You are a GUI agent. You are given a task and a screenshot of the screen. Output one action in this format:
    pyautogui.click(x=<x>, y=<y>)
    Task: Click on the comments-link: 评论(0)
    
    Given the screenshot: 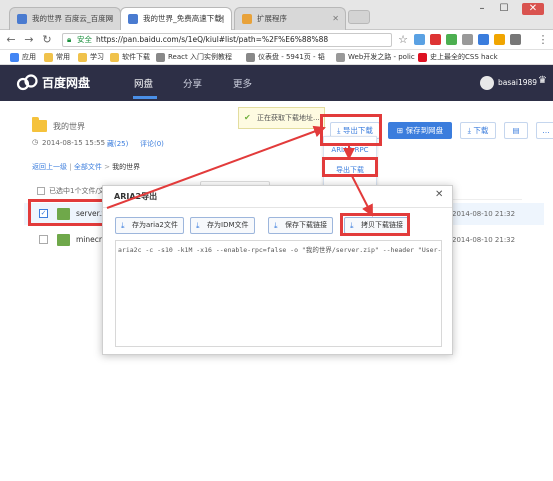 What is the action you would take?
    pyautogui.click(x=152, y=144)
    